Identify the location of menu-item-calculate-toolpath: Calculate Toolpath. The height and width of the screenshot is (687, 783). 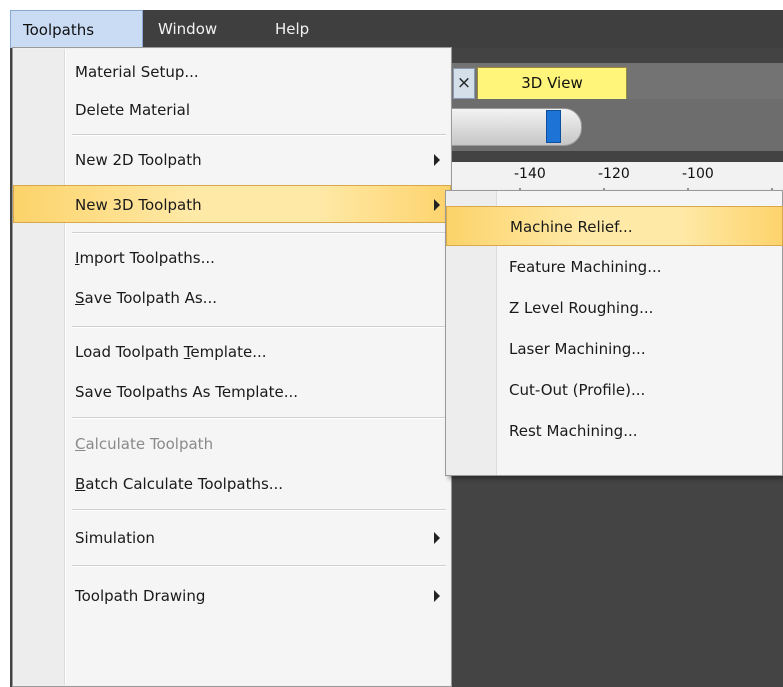
(232, 444).